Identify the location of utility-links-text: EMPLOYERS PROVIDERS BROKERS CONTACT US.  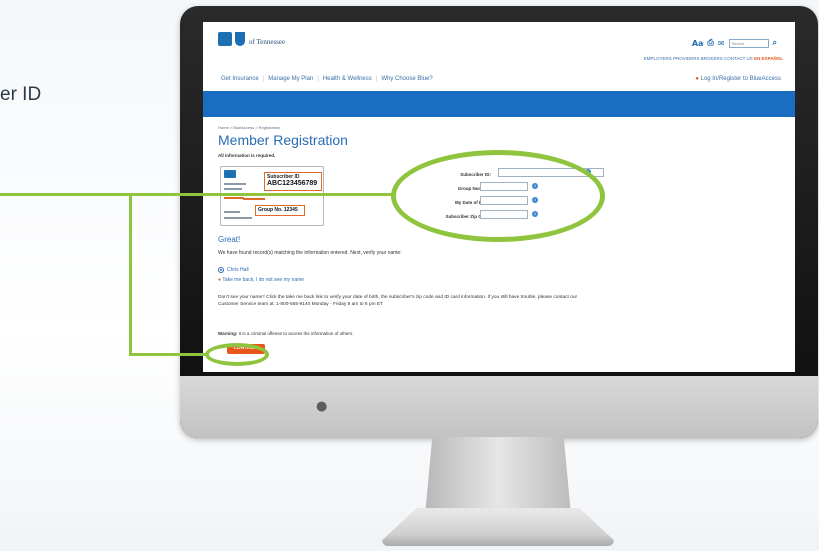
(698, 58).